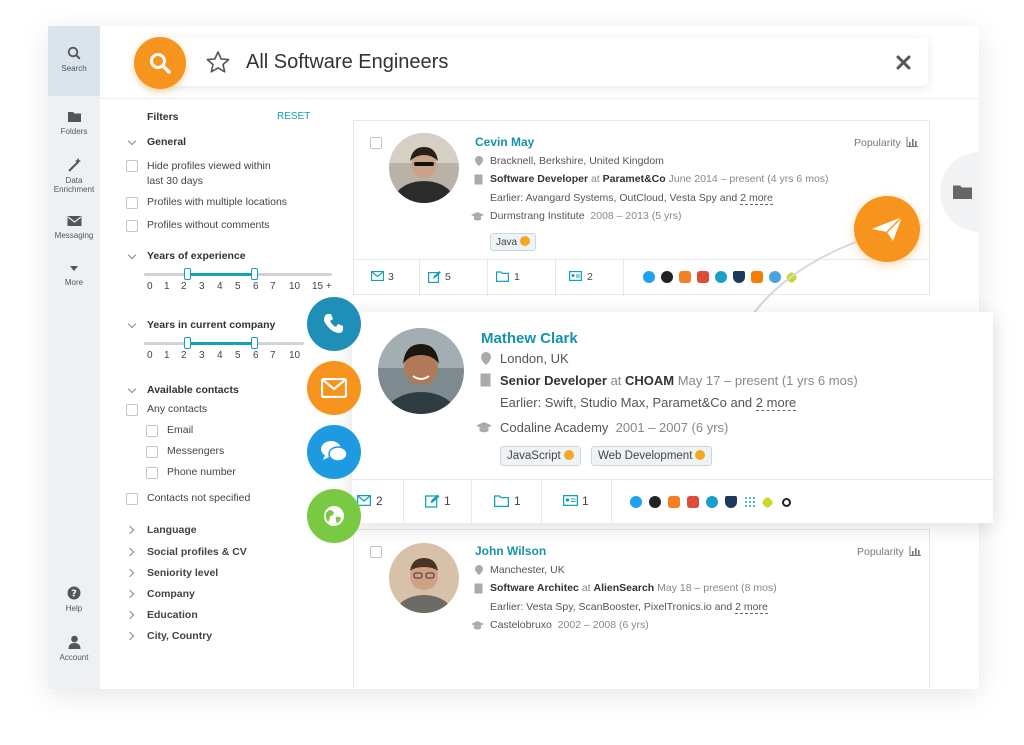 This screenshot has height=745, width=1024. What do you see at coordinates (570, 500) in the screenshot?
I see `contact-card-icon` at bounding box center [570, 500].